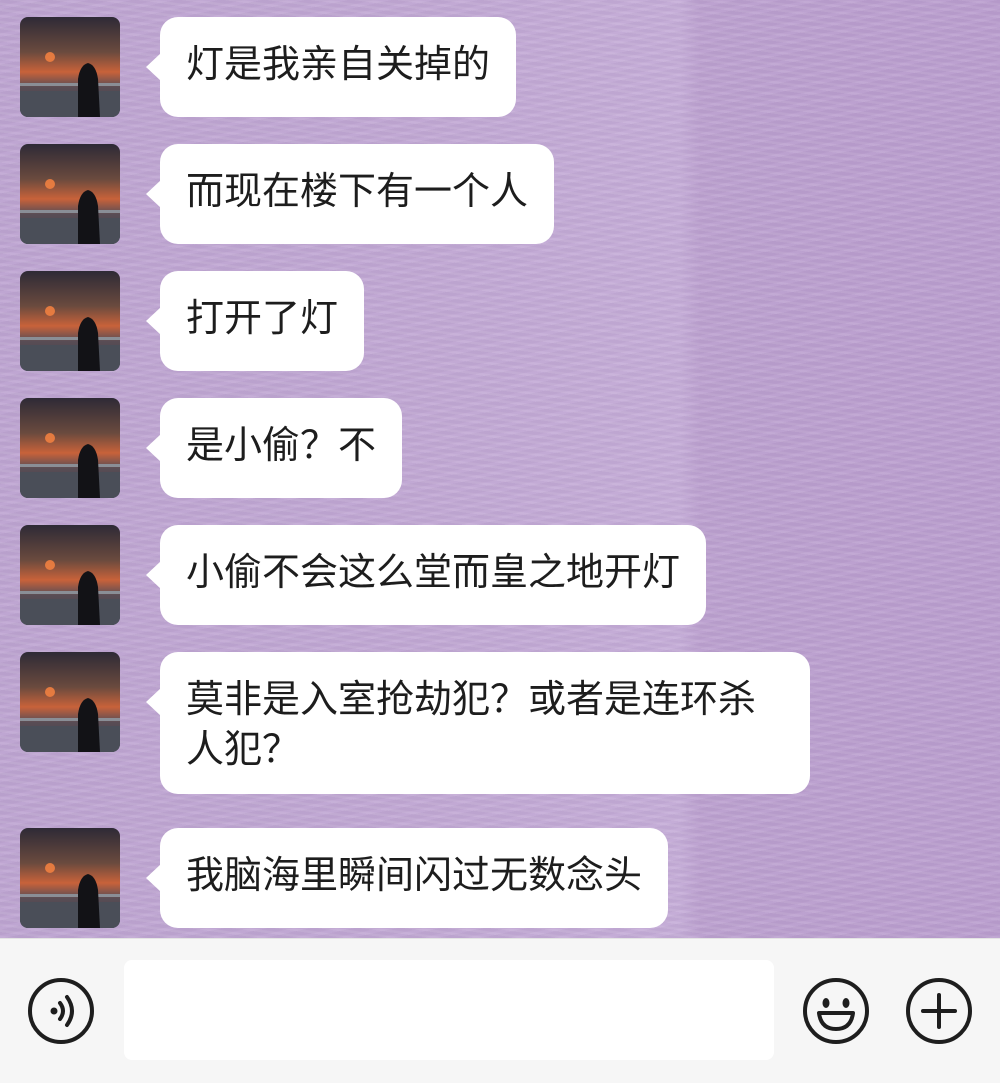  Describe the element at coordinates (426, 575) in the screenshot. I see `message-bubble: 小偷不会这么堂而皇之地开灯` at that location.